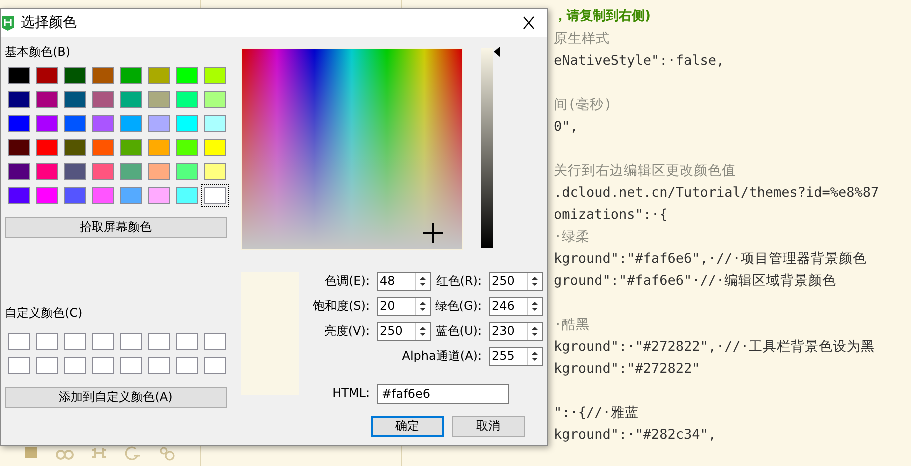 The image size is (911, 466). Describe the element at coordinates (717, 193) in the screenshot. I see `code-line: .dcloud.net.cn/Tutorial/themes?id=%e8%87` at that location.